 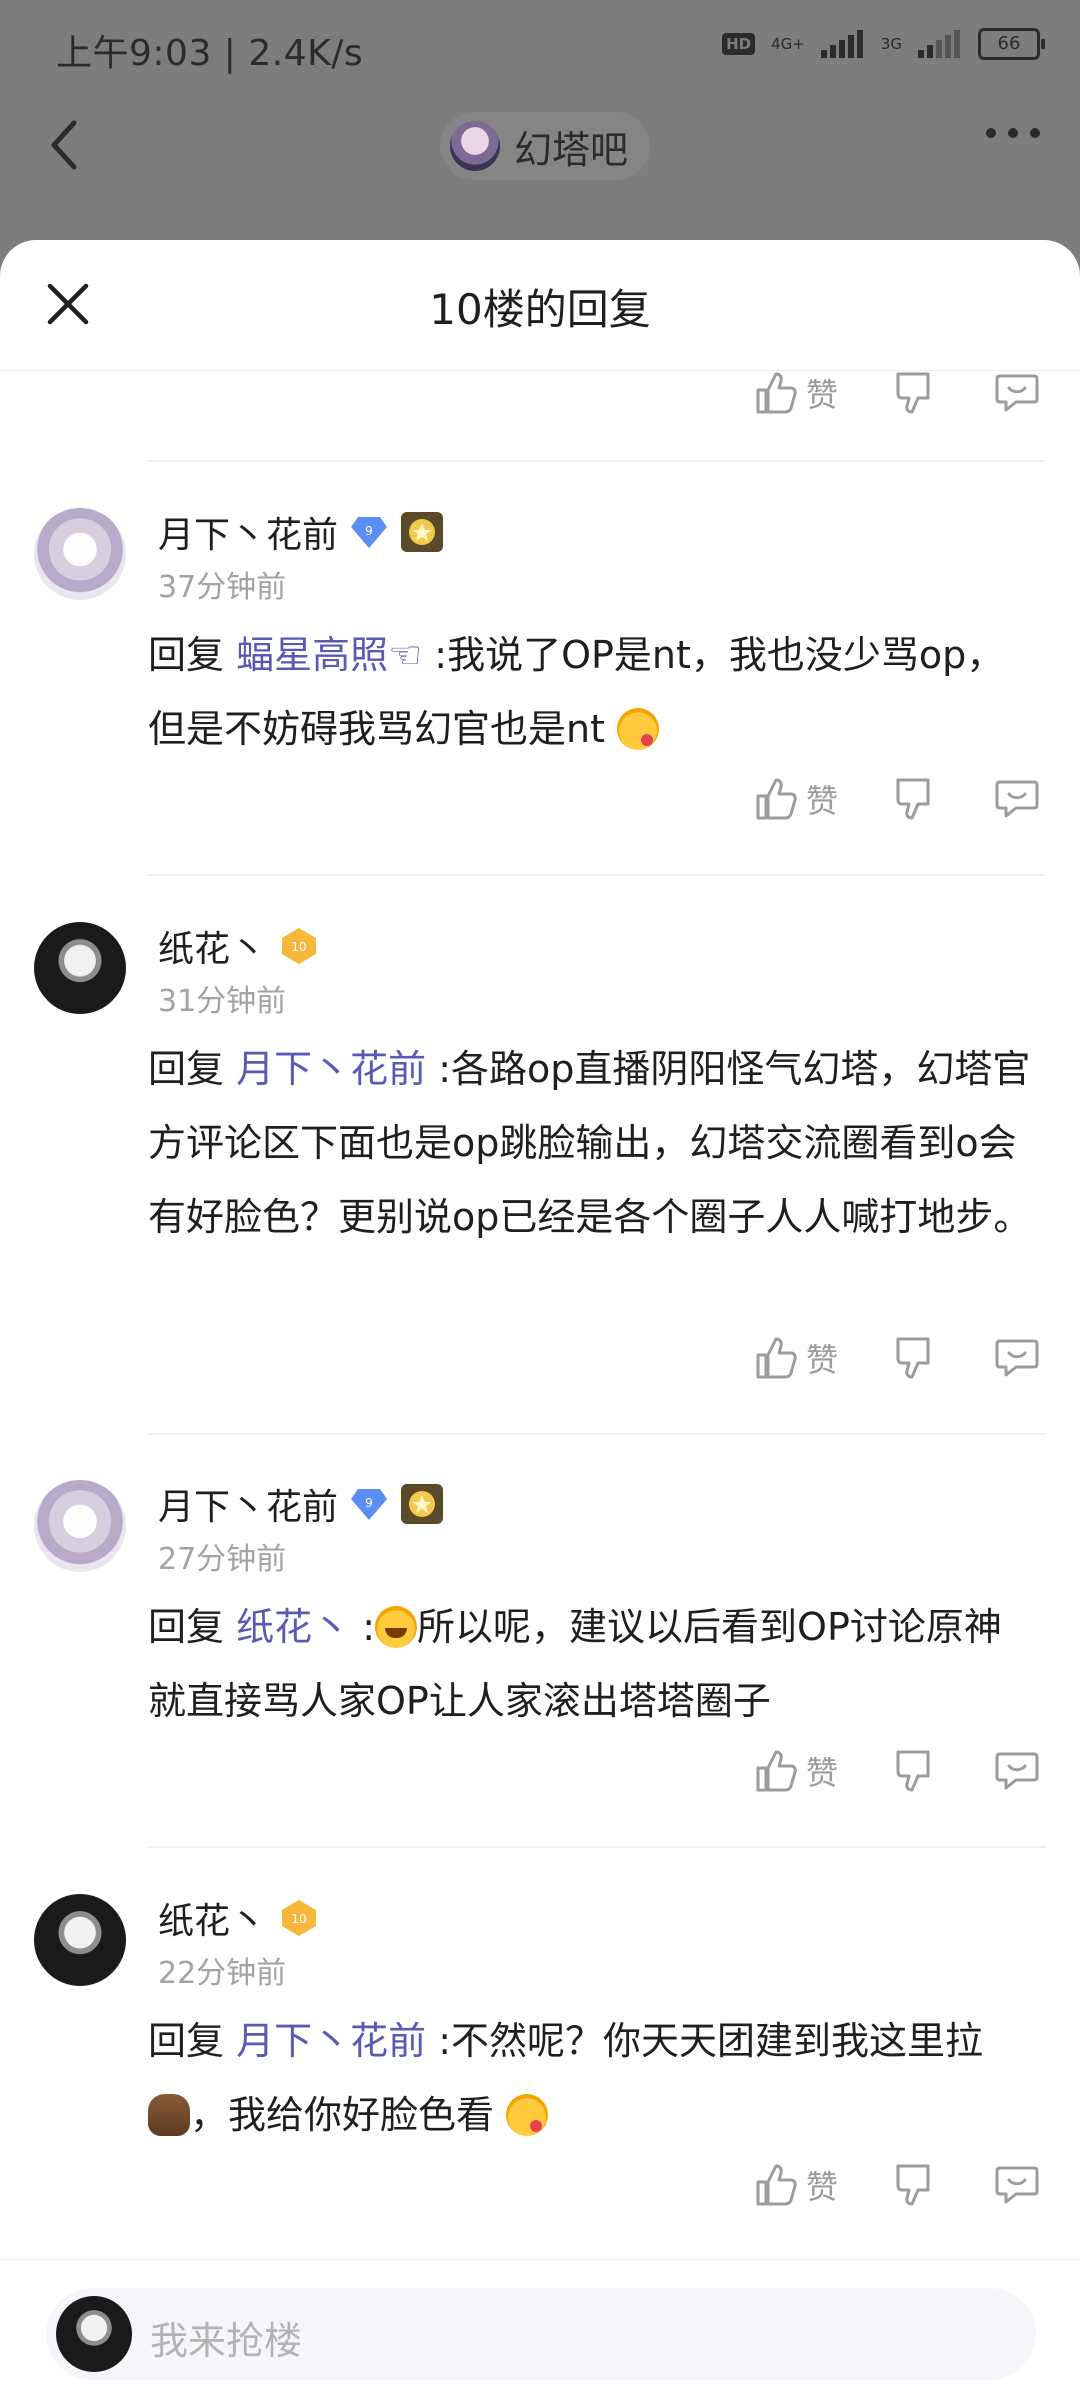 What do you see at coordinates (342, 2115) in the screenshot?
I see `comment-text-suffix: ，我给你好脸色看` at bounding box center [342, 2115].